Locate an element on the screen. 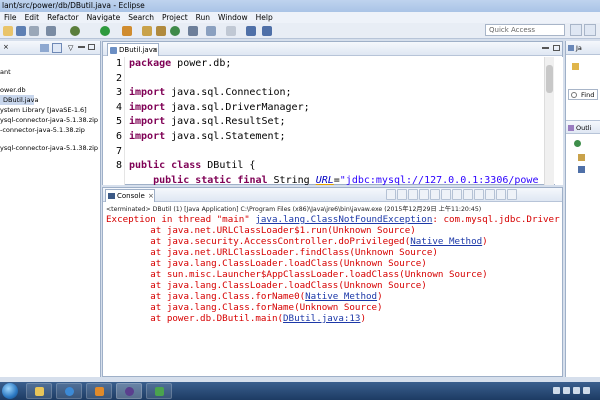 The height and width of the screenshot is (400, 600). remove-launch-icon is located at coordinates (402, 194).